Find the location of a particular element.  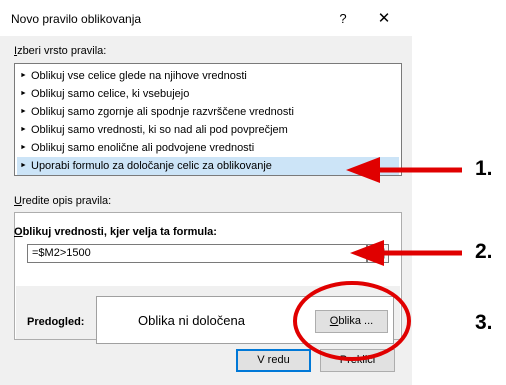

annotation-number-3: 3. is located at coordinates (484, 322).